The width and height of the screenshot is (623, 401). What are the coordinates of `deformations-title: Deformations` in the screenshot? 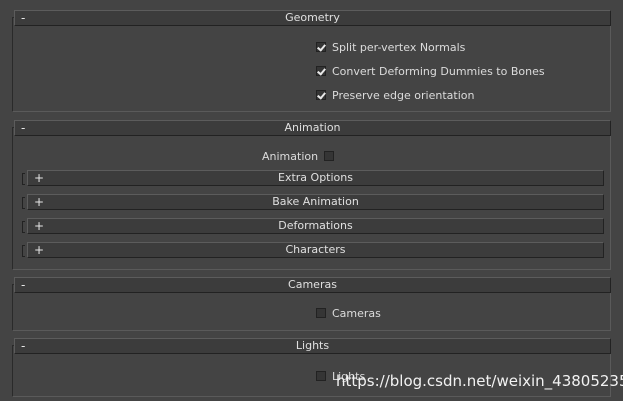 It's located at (315, 225).